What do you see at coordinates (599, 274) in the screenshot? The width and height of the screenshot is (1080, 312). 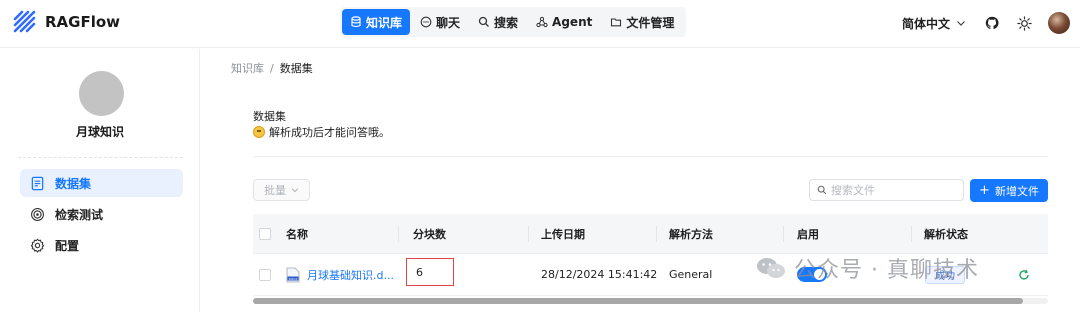 I see `upload-date: 28/12/2024 15:41:42` at bounding box center [599, 274].